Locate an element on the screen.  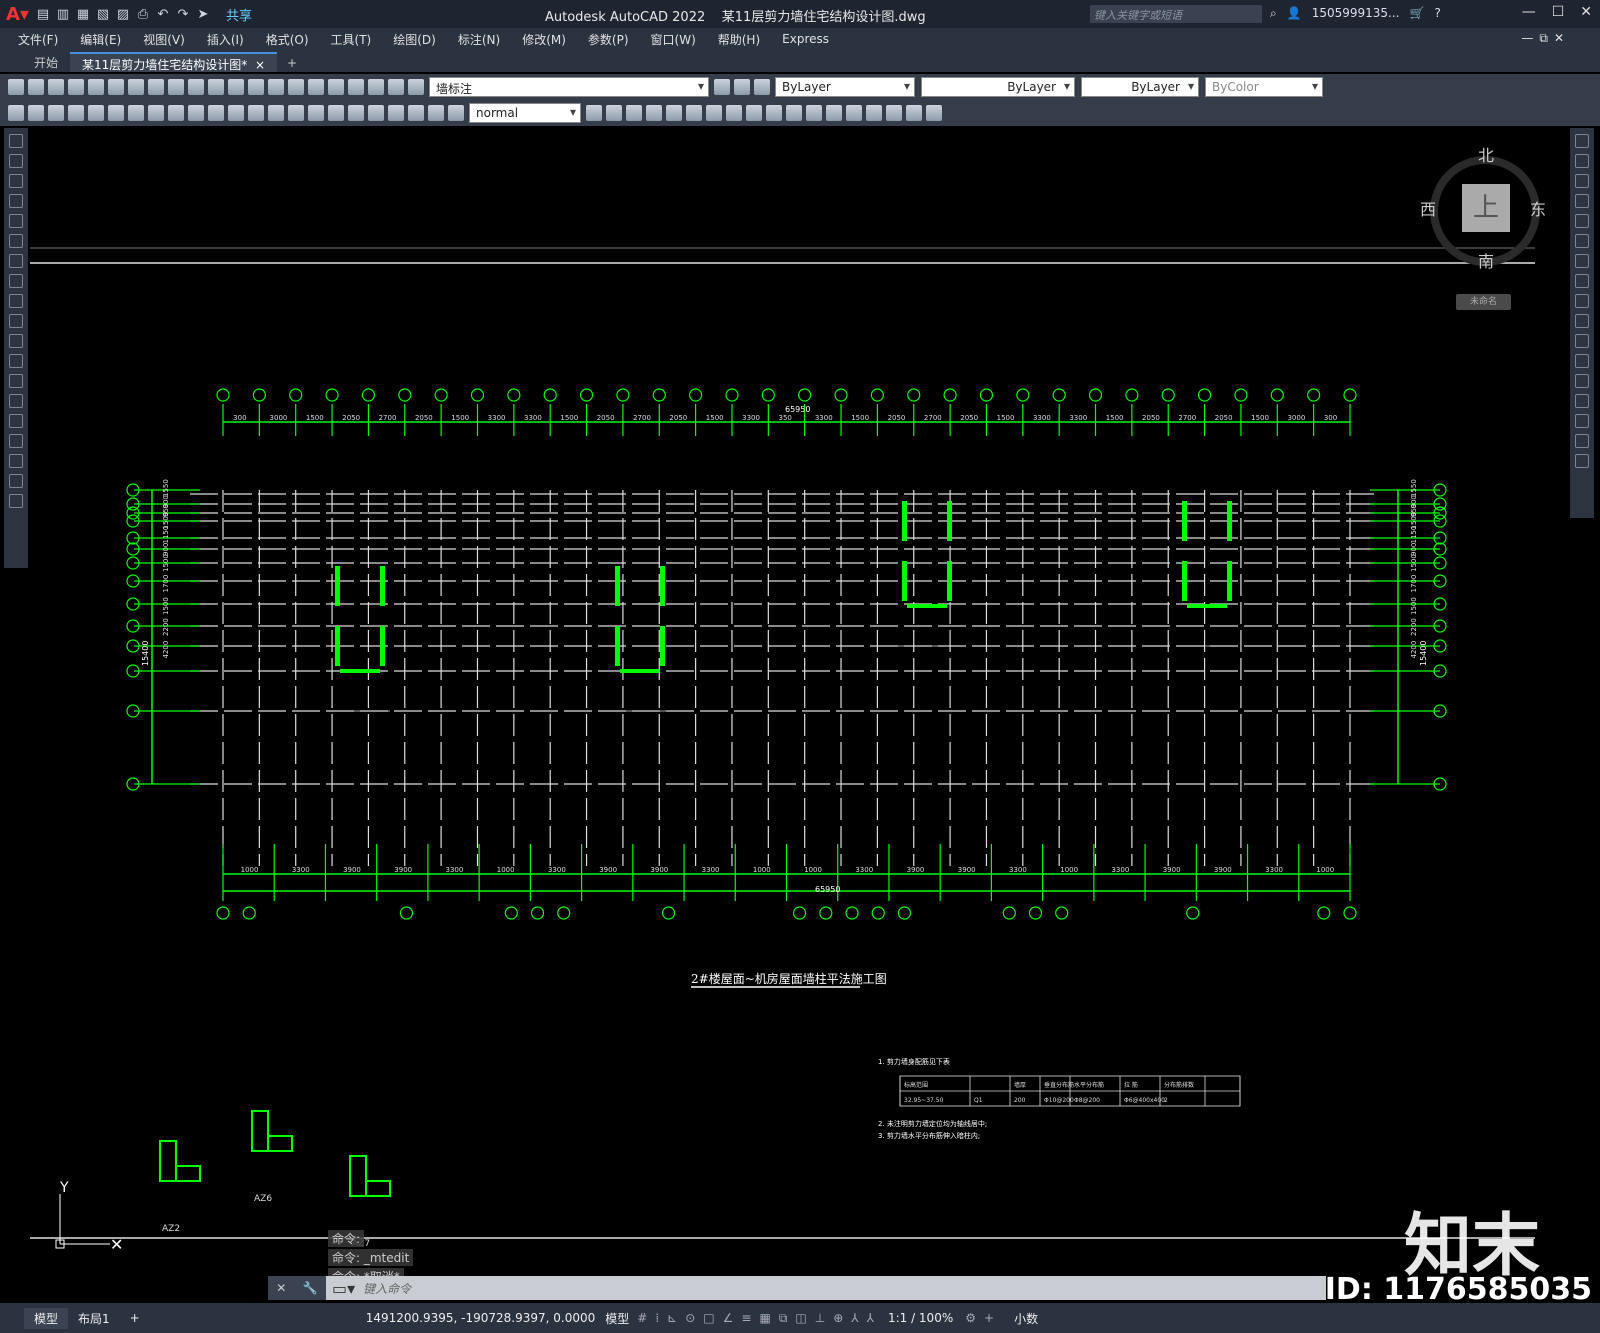
move-icon is located at coordinates (1582, 241).